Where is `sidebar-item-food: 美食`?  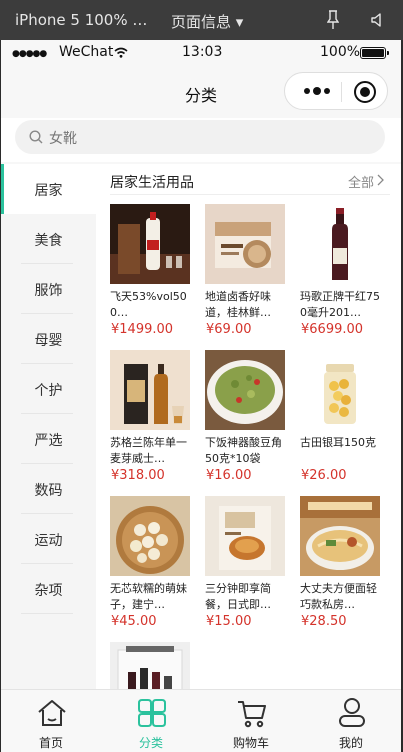
sidebar-item-food: 美食 is located at coordinates (48, 239).